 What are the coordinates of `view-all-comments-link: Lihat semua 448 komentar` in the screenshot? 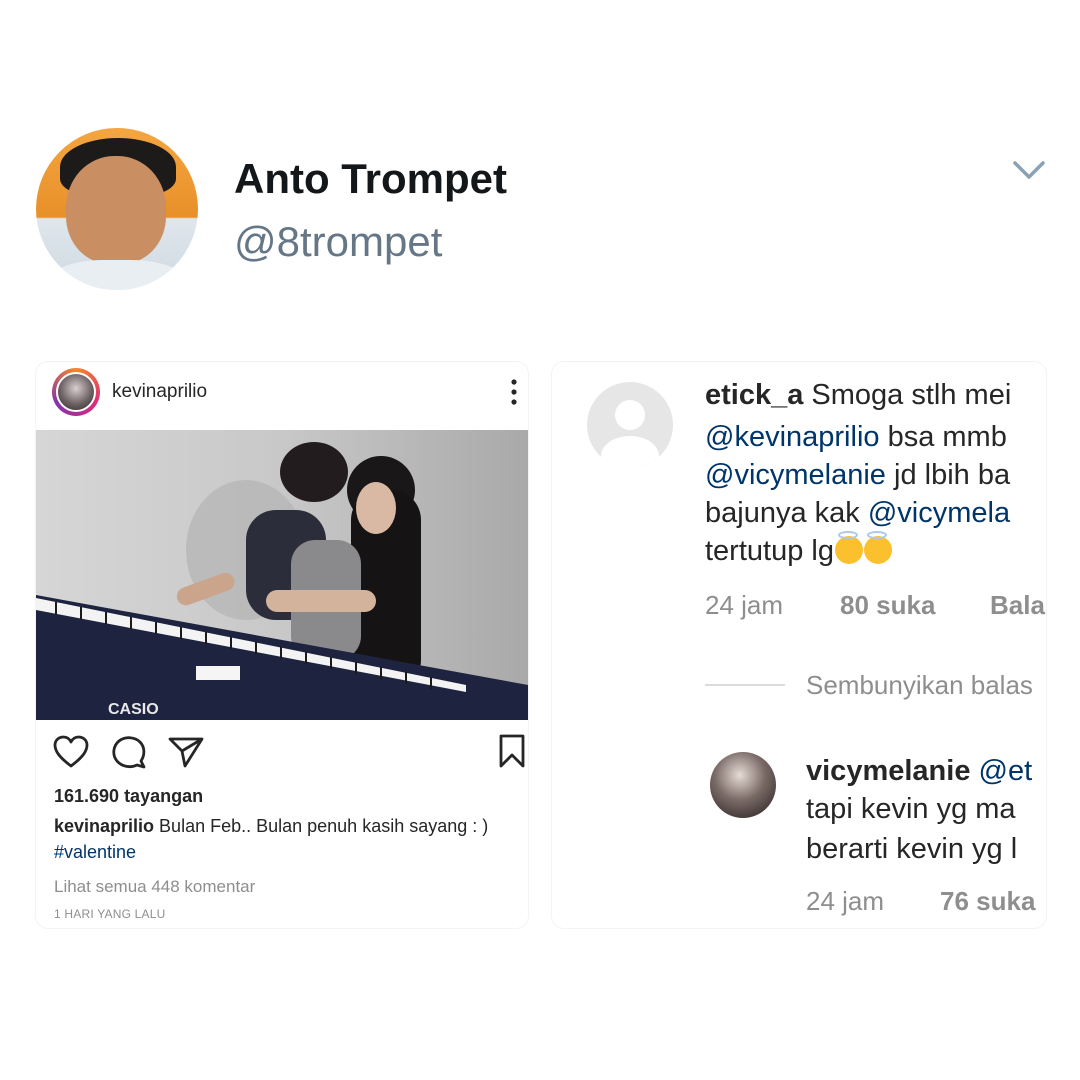 It's located at (154, 887).